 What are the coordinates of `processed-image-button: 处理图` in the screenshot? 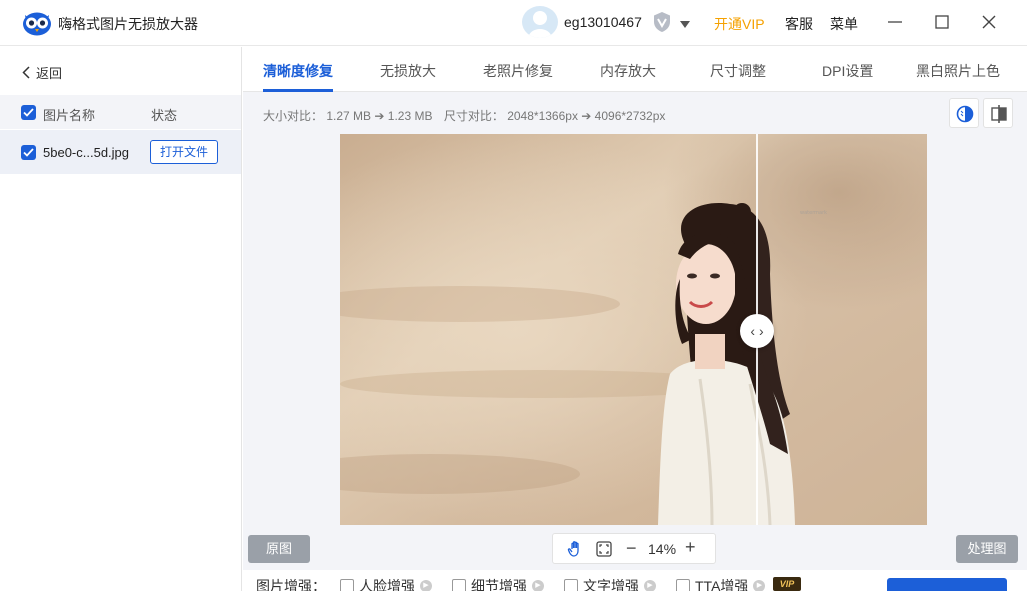 It's located at (987, 549).